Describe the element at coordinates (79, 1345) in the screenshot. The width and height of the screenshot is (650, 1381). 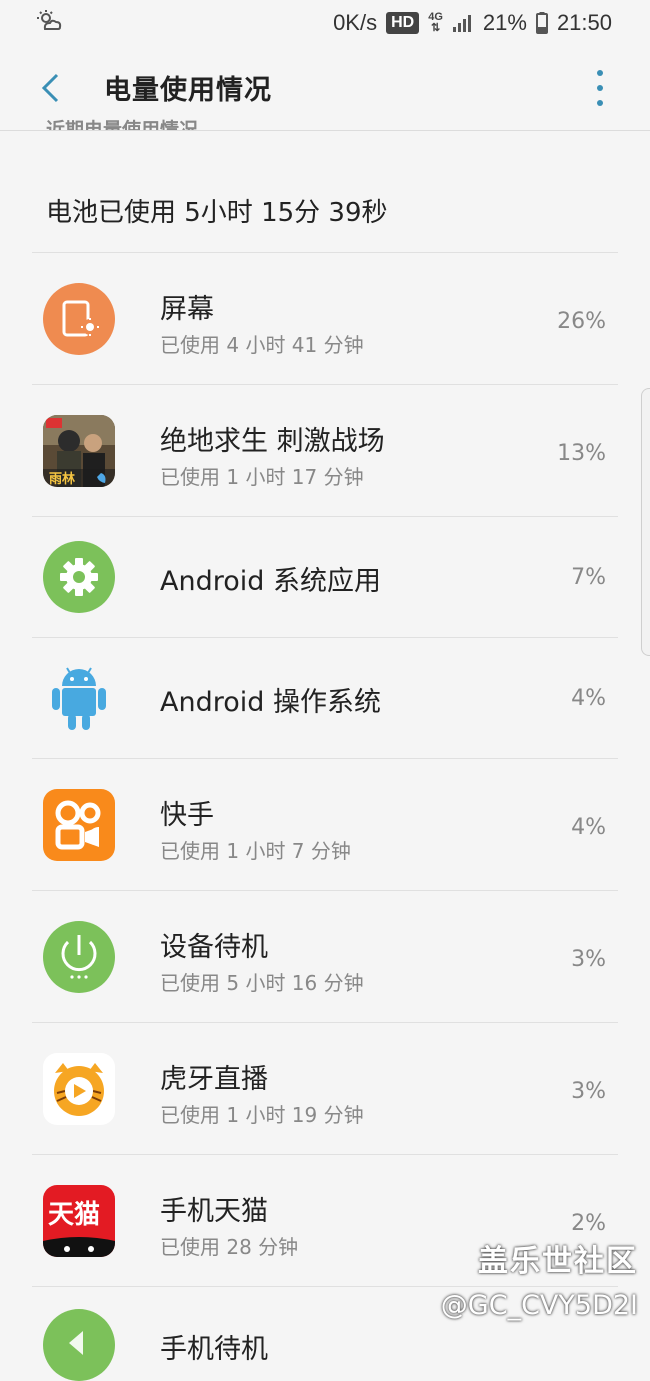
I see `phone-standby-icon` at that location.